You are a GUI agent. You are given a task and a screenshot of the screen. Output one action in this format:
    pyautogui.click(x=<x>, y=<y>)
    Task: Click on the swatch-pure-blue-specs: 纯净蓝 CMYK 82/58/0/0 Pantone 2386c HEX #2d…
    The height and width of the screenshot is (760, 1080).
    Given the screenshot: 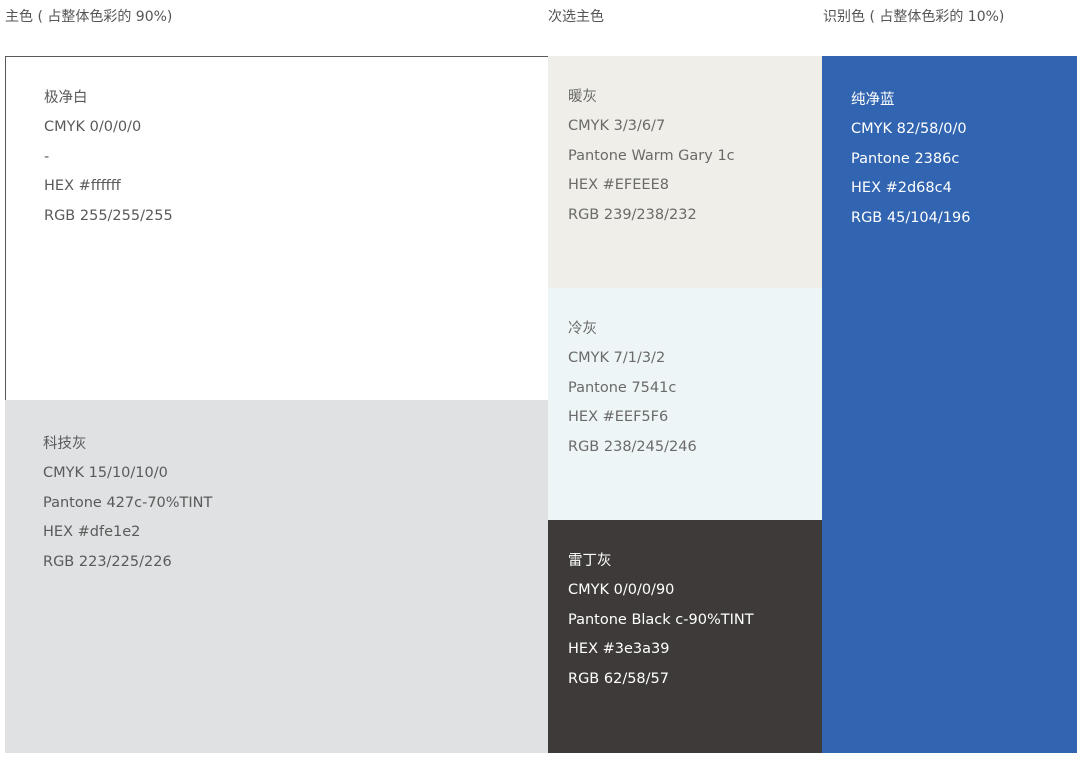 What is the action you would take?
    pyautogui.click(x=910, y=159)
    